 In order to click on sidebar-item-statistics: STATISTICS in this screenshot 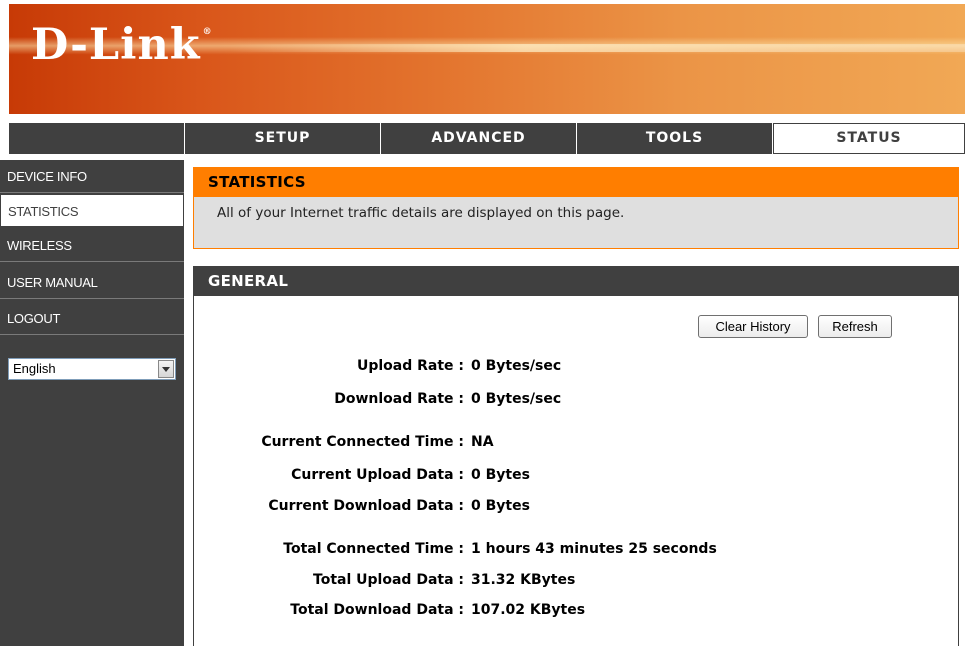, I will do `click(92, 210)`.